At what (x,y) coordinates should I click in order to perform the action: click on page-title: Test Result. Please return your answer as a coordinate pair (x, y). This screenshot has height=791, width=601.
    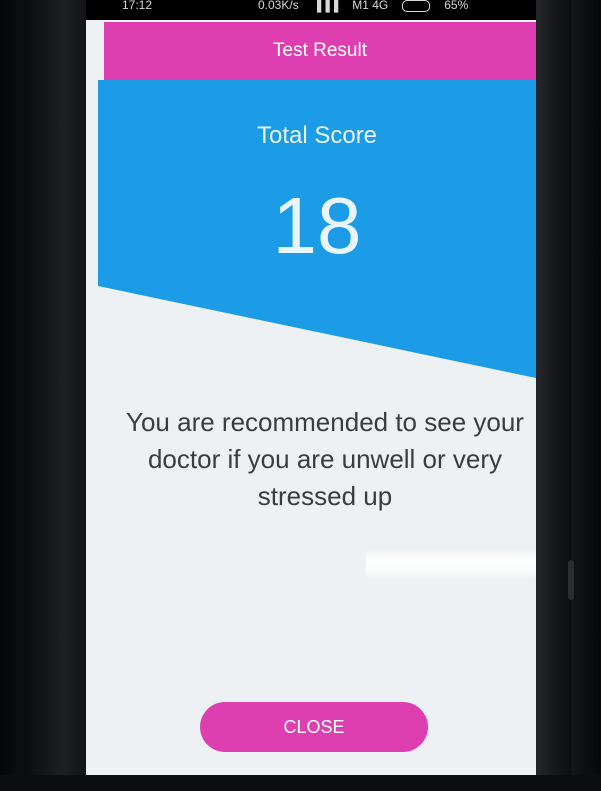
    Looking at the image, I should click on (320, 50).